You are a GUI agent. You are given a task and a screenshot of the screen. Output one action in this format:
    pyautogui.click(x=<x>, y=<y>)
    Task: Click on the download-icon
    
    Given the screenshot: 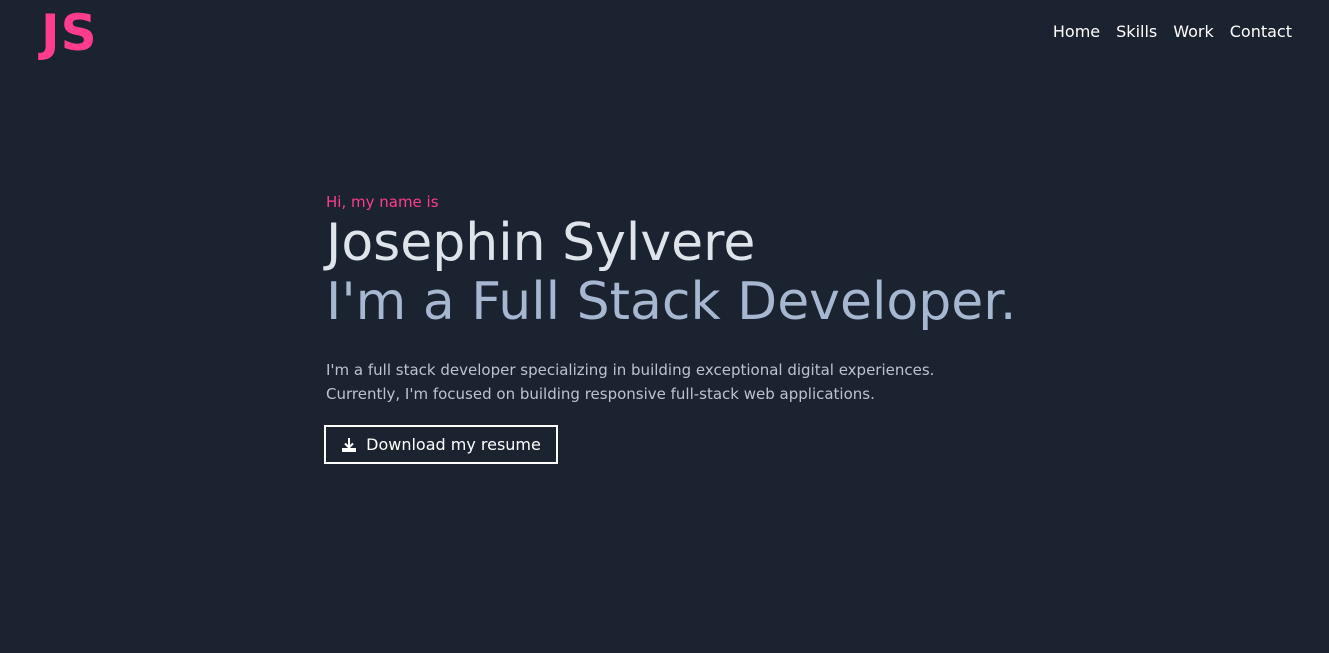 What is the action you would take?
    pyautogui.click(x=349, y=445)
    